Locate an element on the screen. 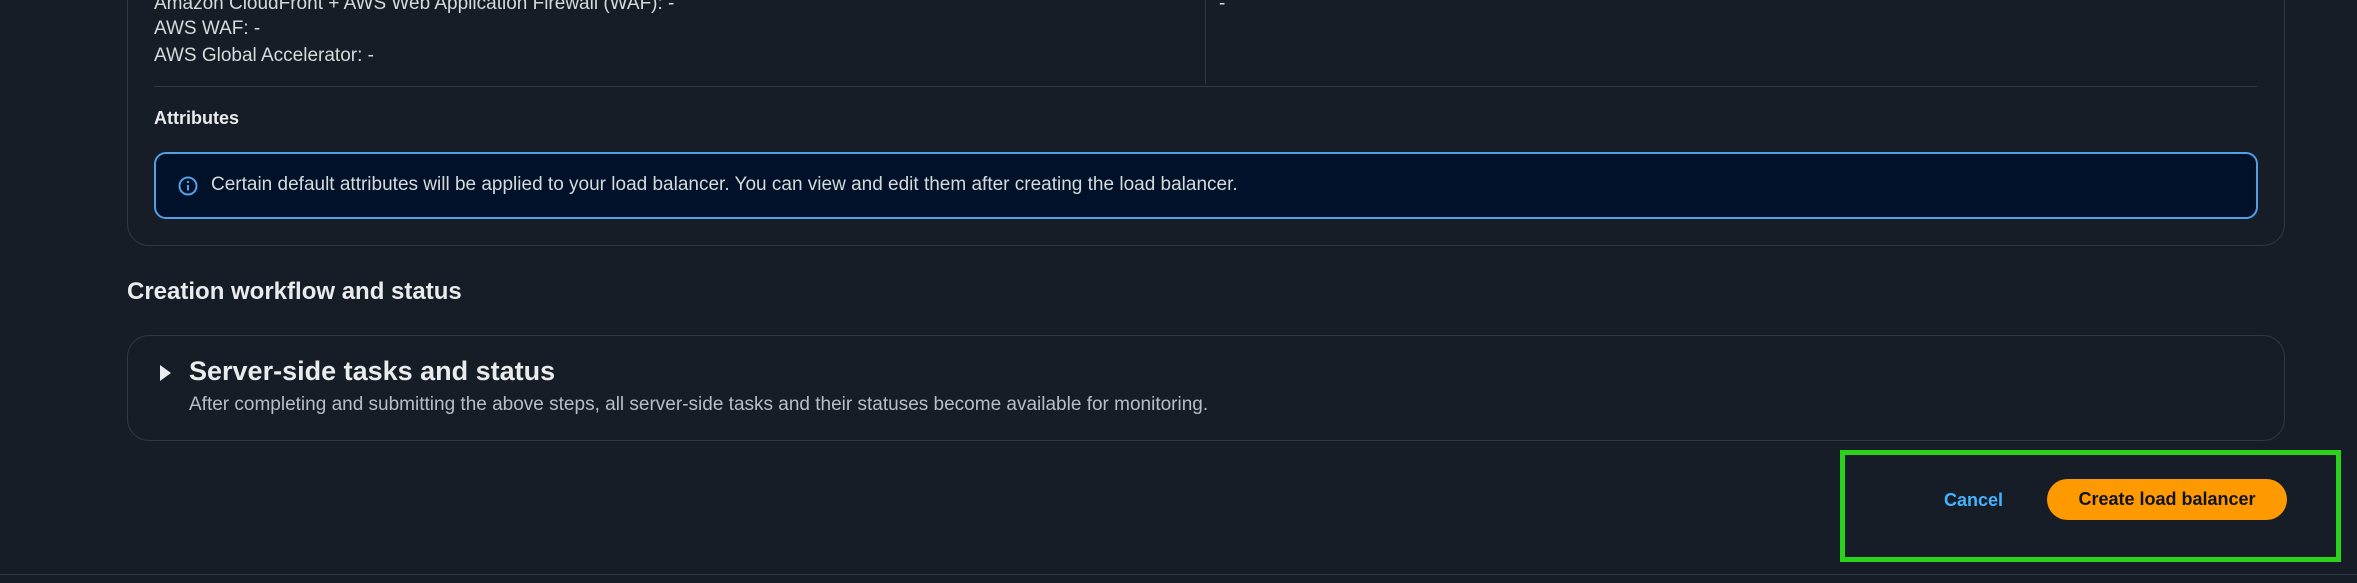 The image size is (2357, 583). cloudfront-waf-right-value: - is located at coordinates (1222, 7).